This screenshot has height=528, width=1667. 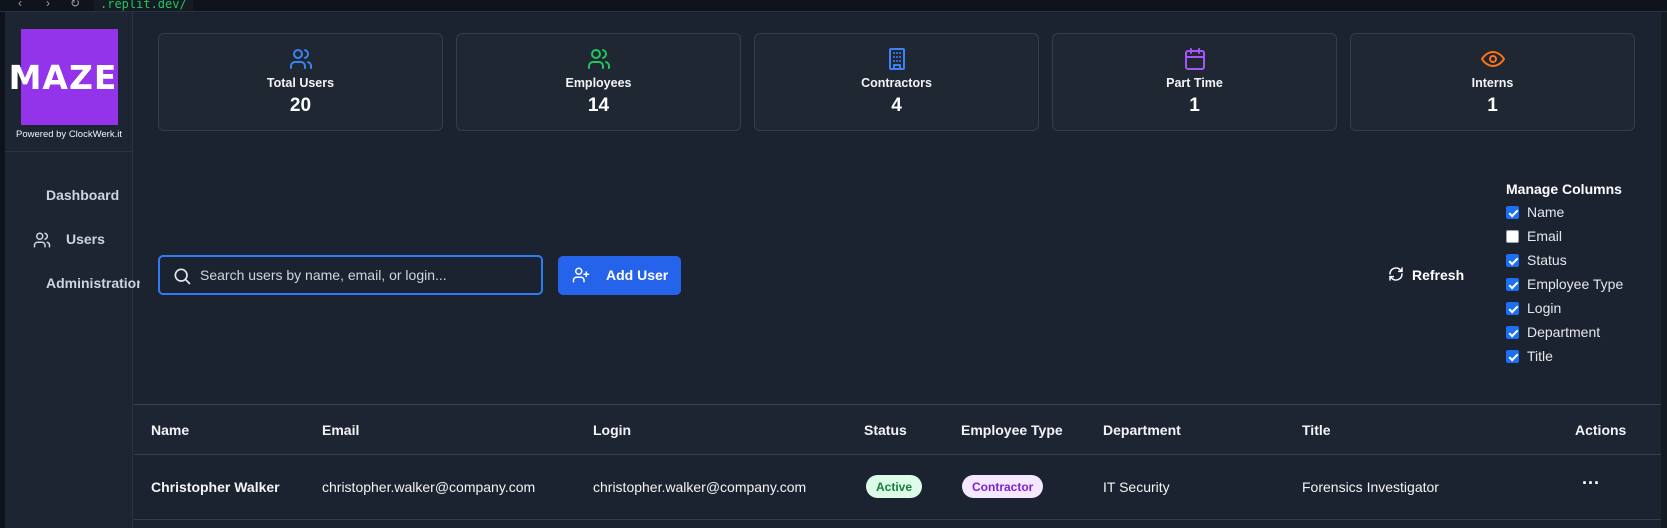 What do you see at coordinates (1581, 215) in the screenshot?
I see `column-toggle-name: Name` at bounding box center [1581, 215].